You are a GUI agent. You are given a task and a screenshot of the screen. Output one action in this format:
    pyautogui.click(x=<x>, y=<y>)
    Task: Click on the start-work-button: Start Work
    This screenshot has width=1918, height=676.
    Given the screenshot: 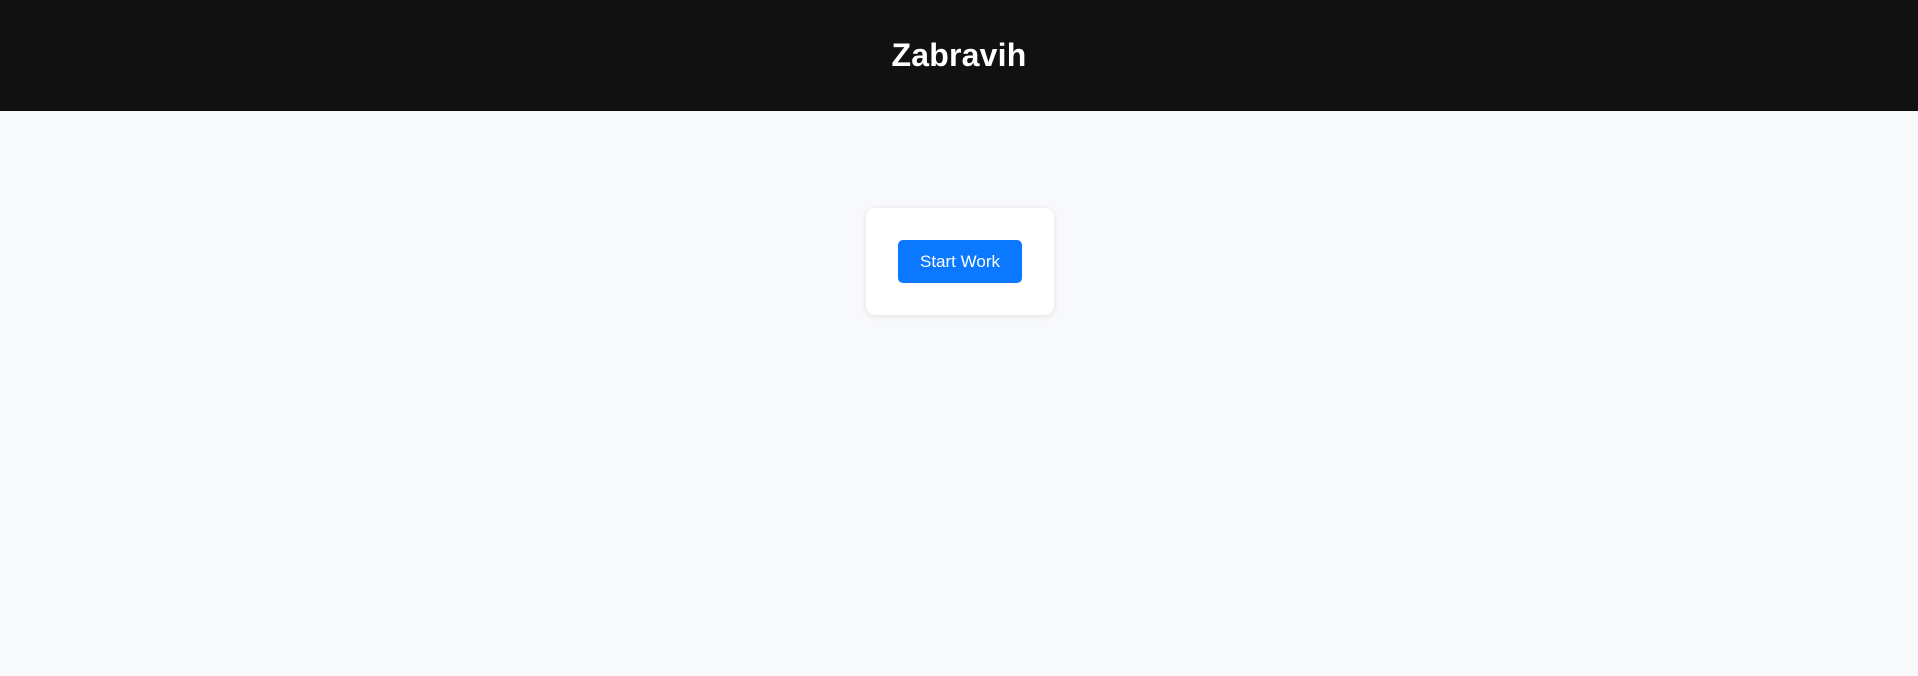 What is the action you would take?
    pyautogui.click(x=960, y=261)
    